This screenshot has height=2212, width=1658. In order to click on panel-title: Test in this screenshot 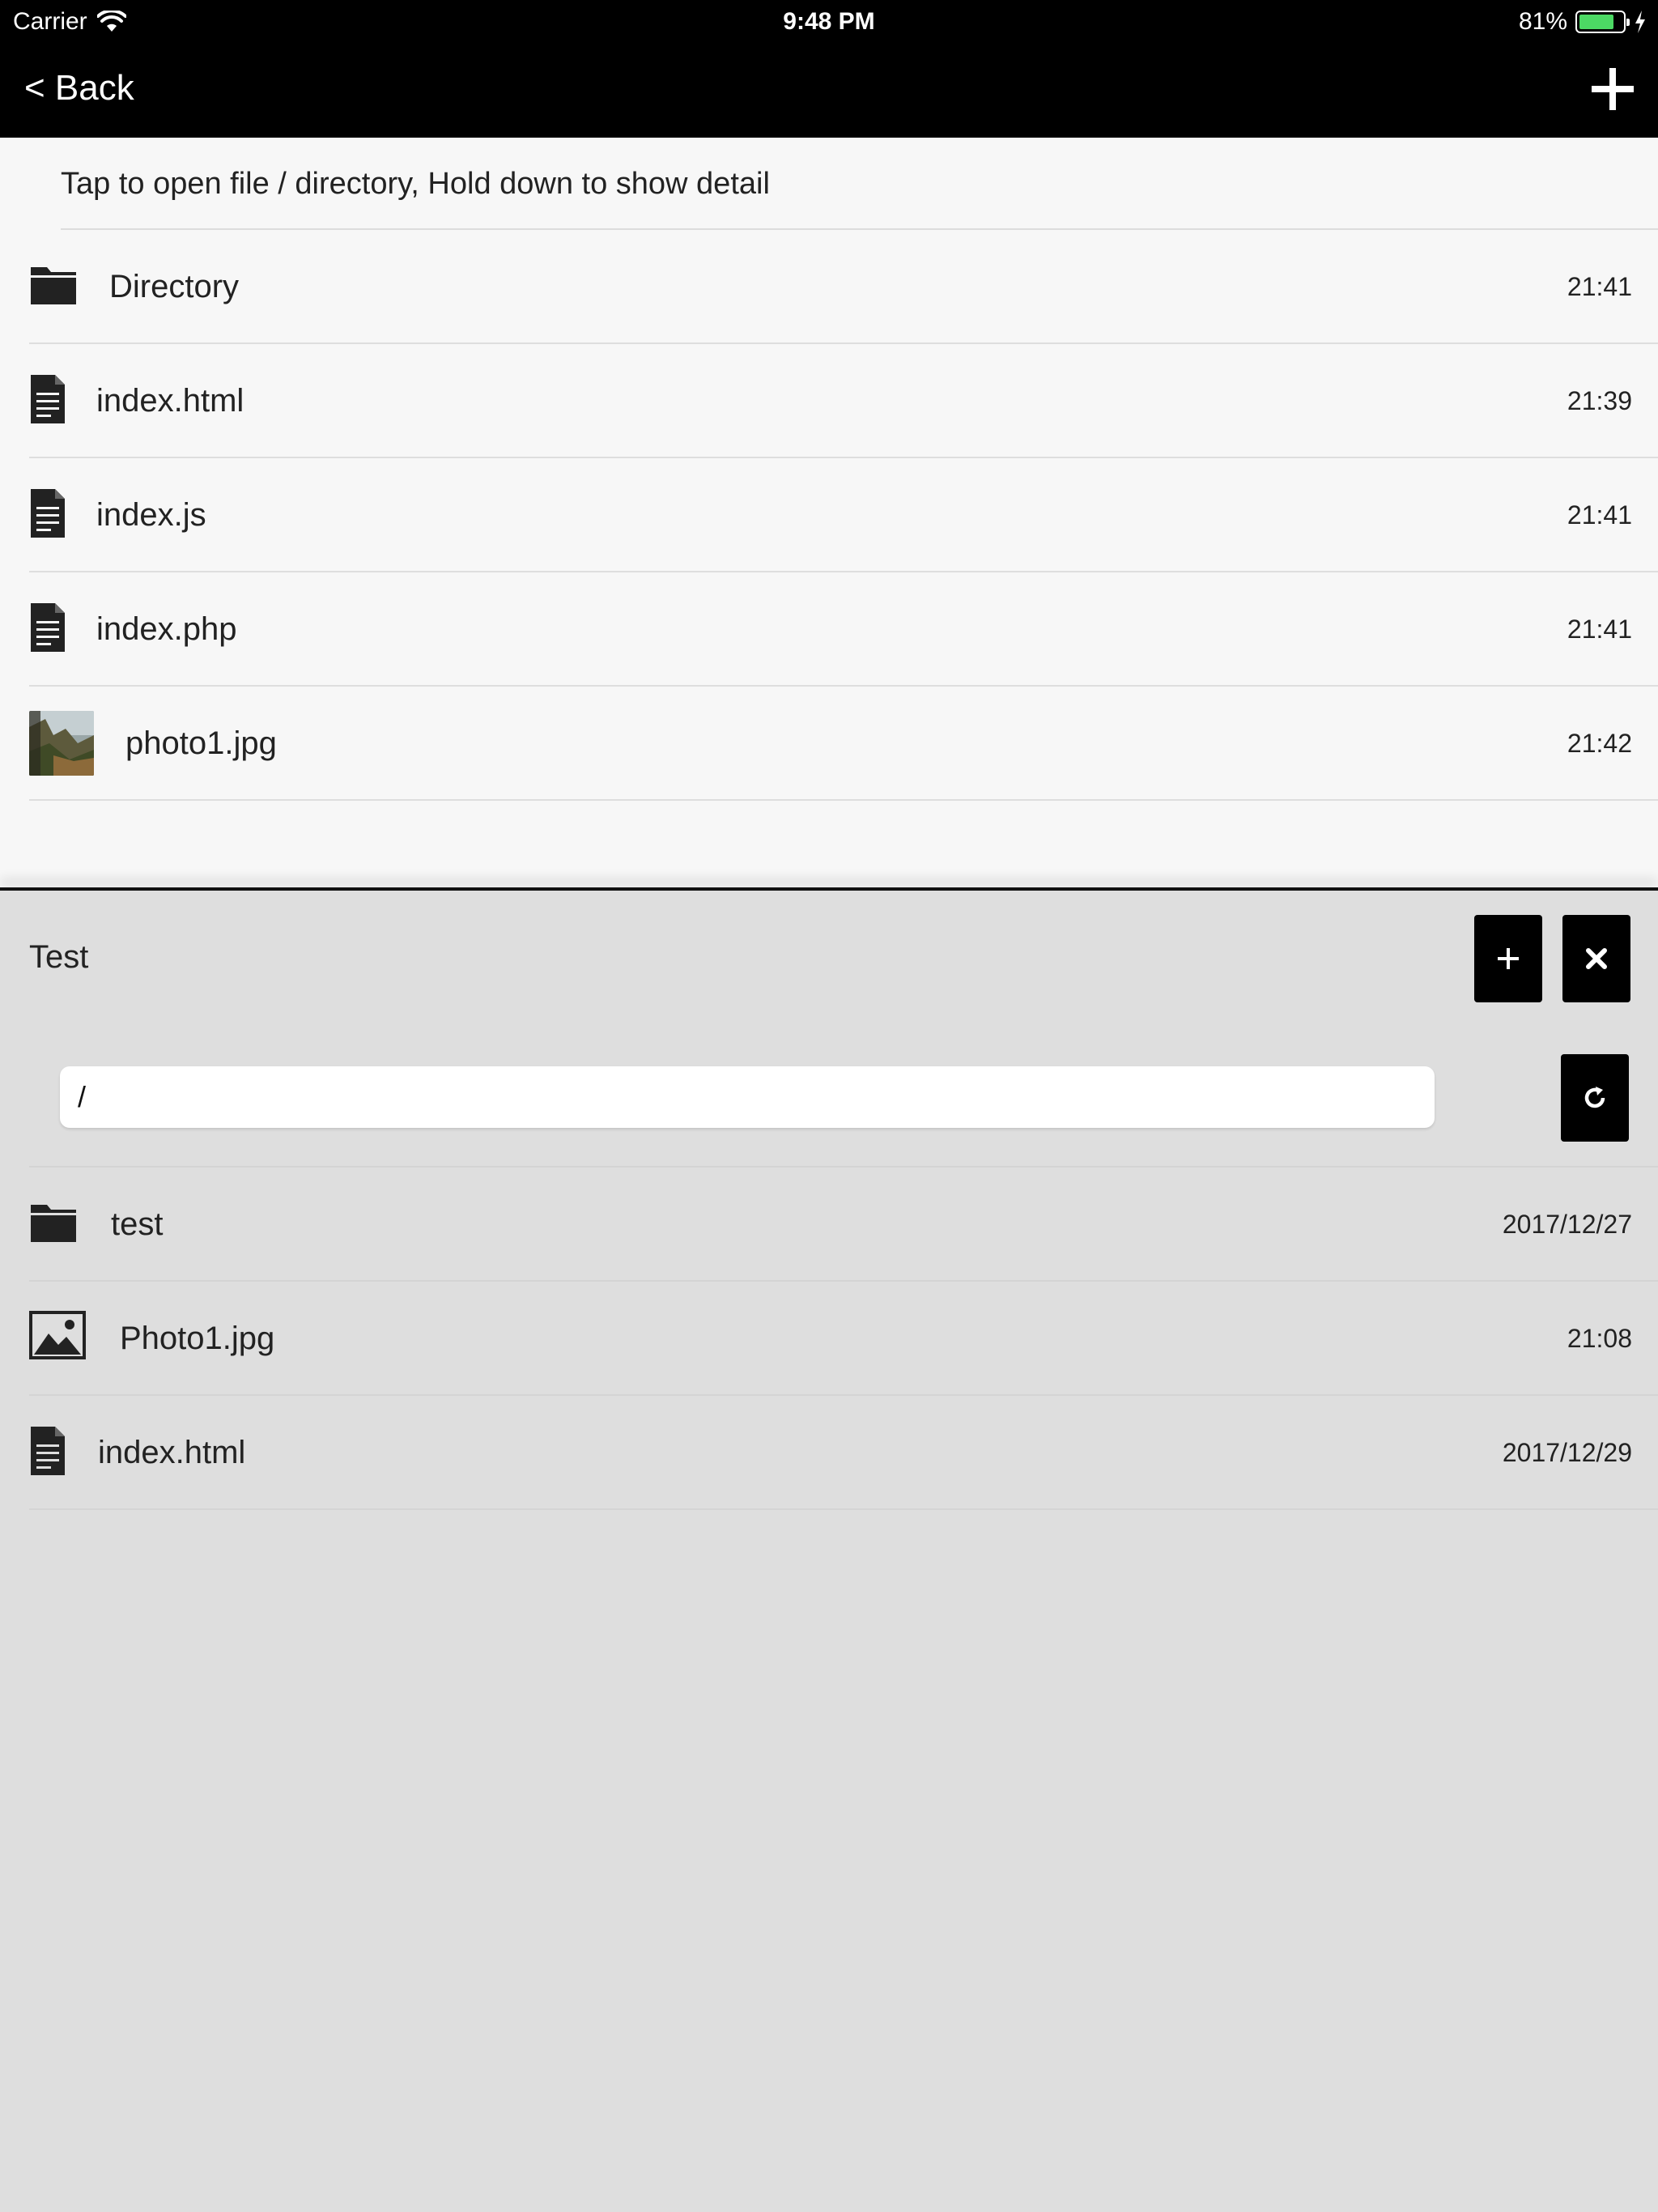, I will do `click(59, 957)`.